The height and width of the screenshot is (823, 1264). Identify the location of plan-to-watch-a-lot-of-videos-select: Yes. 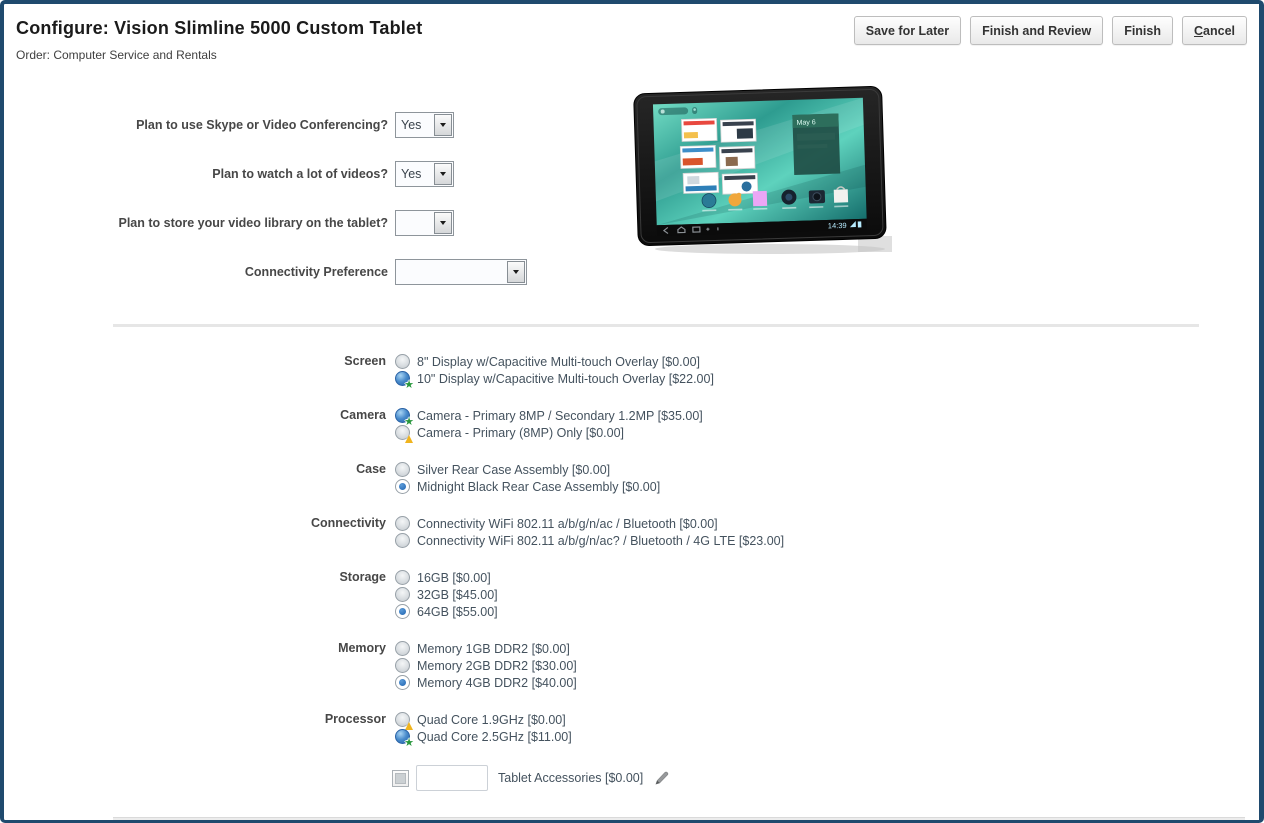
(424, 174).